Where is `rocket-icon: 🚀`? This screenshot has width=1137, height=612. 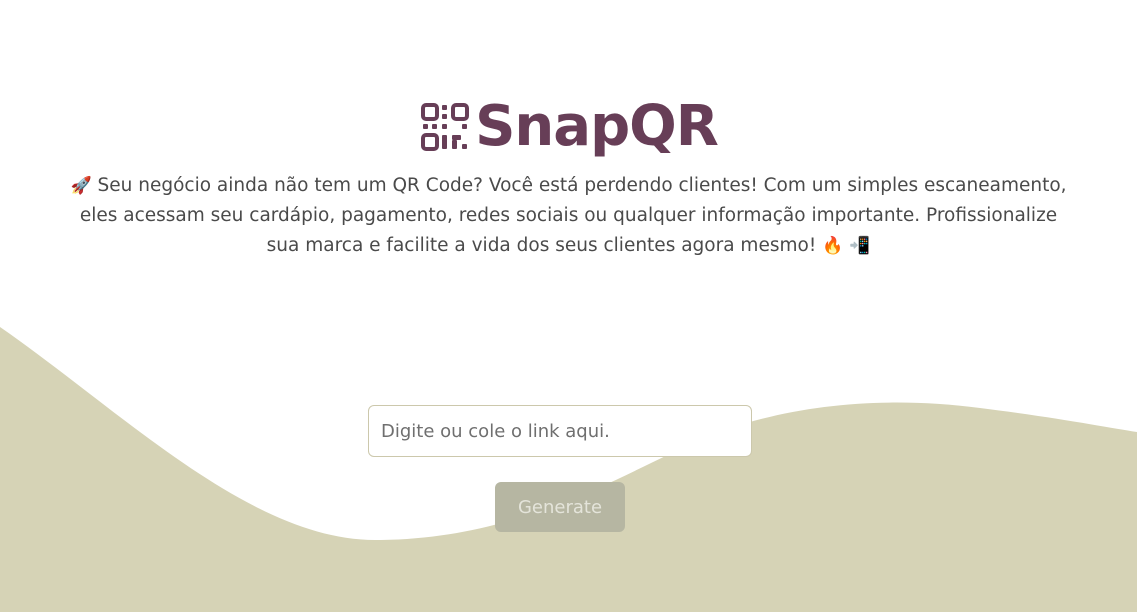
rocket-icon: 🚀 is located at coordinates (81, 186).